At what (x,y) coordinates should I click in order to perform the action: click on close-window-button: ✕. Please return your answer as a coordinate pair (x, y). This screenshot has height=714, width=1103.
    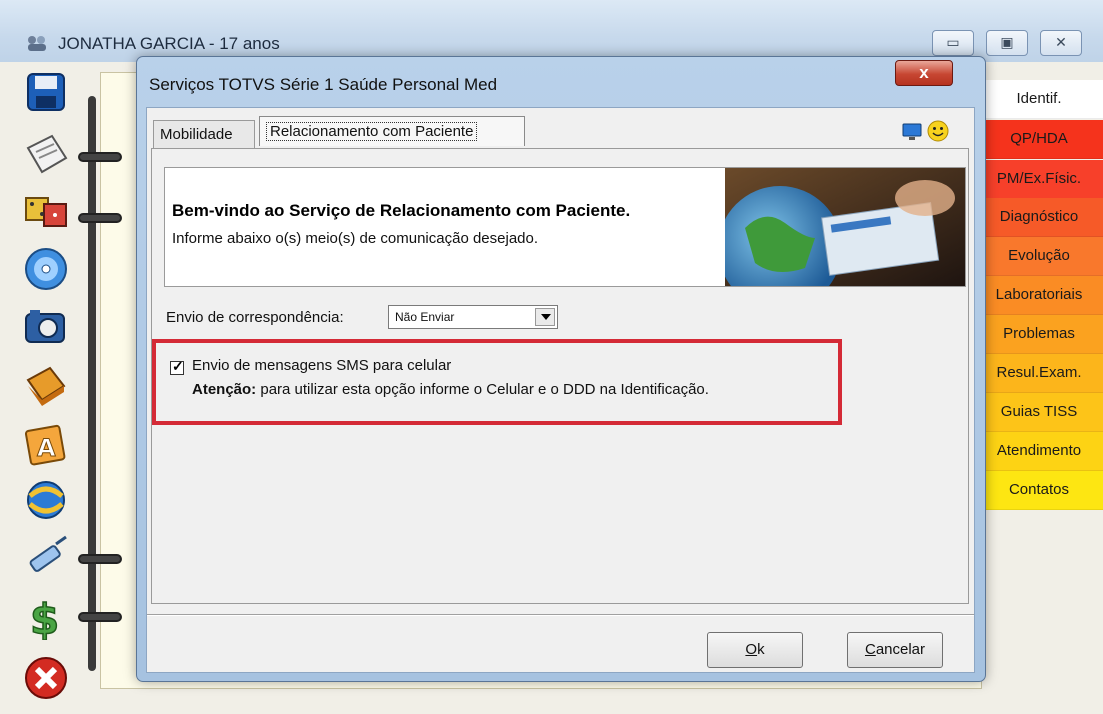
    Looking at the image, I should click on (1061, 43).